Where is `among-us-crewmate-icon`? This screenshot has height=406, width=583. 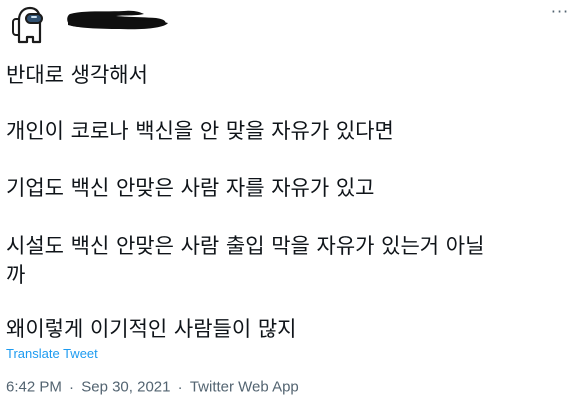 among-us-crewmate-icon is located at coordinates (27, 25).